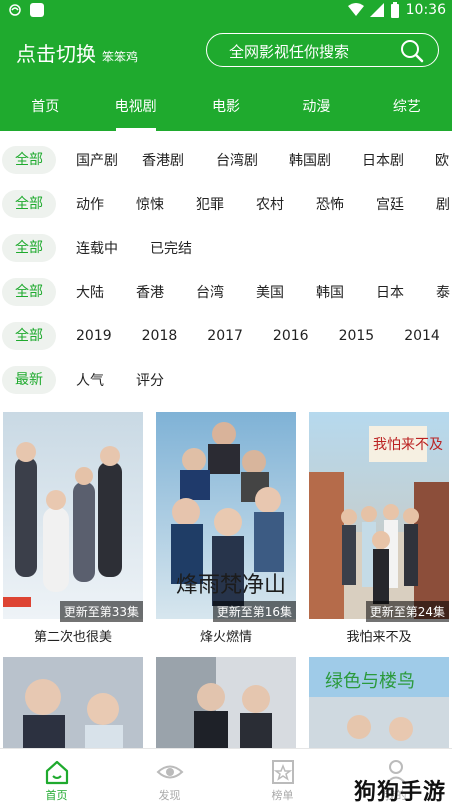 Image resolution: width=452 pixels, height=809 pixels. What do you see at coordinates (270, 204) in the screenshot?
I see `filter-option: 农村` at bounding box center [270, 204].